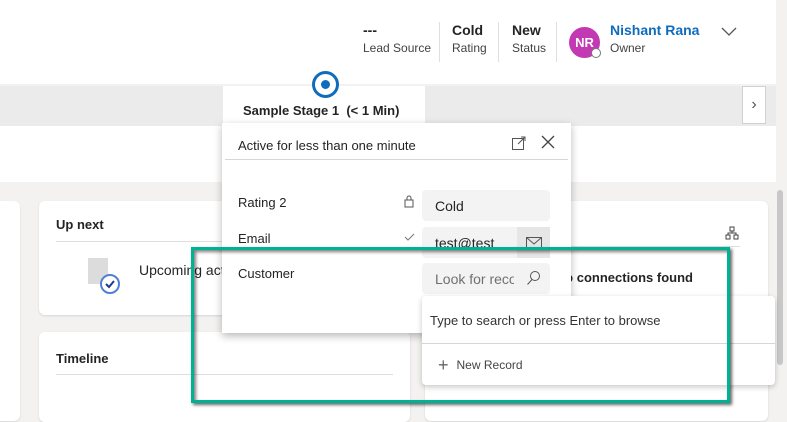  Describe the element at coordinates (628, 48) in the screenshot. I see `owner-label: Owner` at that location.